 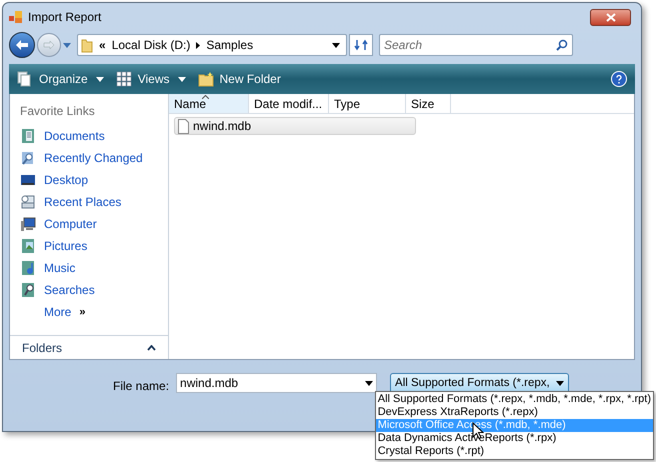 I want to click on file-name-field: nwind.mdb, so click(x=277, y=383).